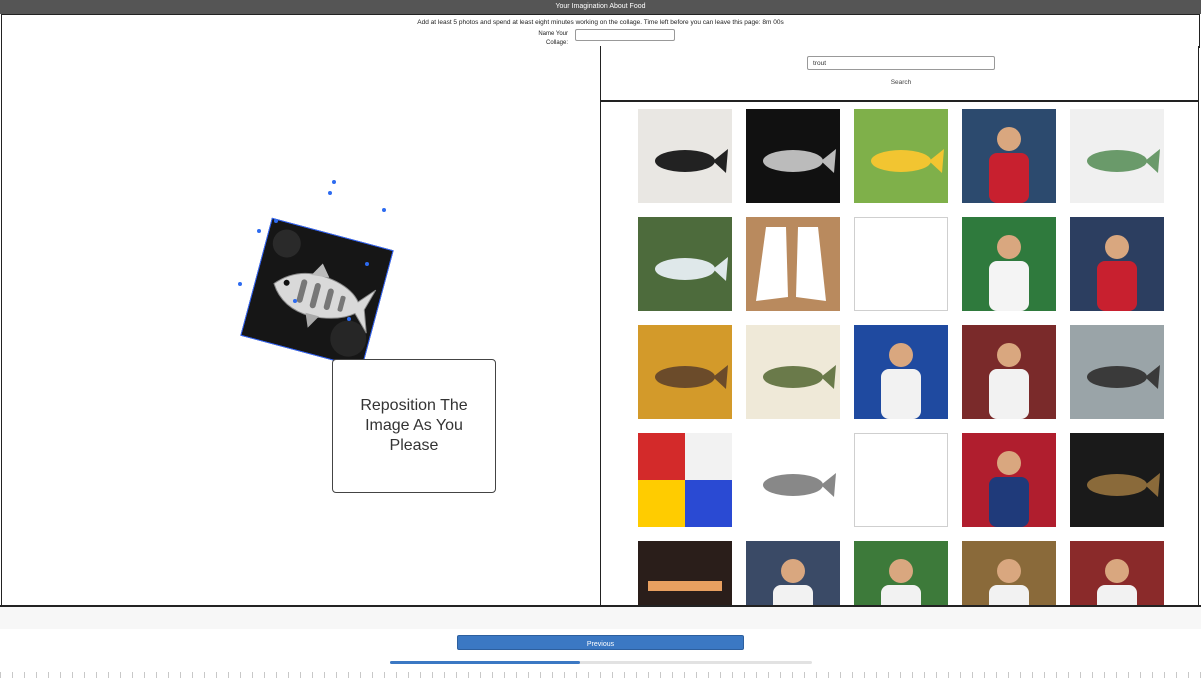  I want to click on press-conference-icon, so click(1009, 480).